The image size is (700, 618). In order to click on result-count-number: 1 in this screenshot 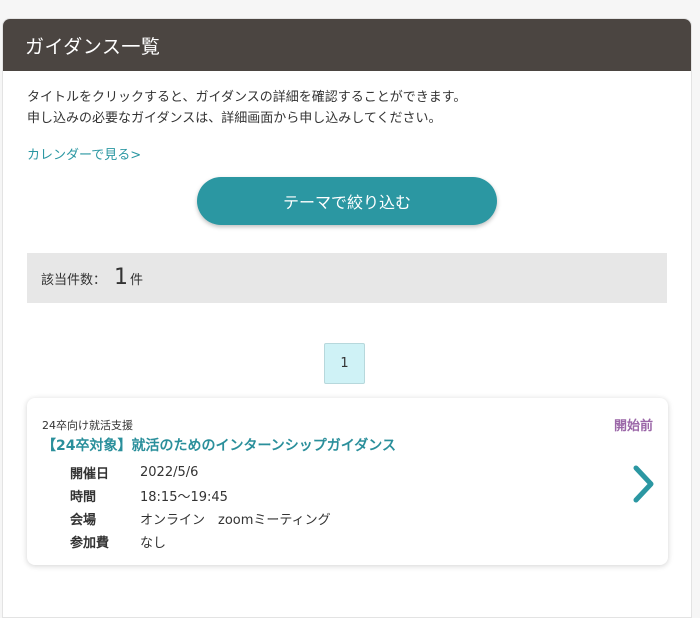, I will do `click(121, 277)`.